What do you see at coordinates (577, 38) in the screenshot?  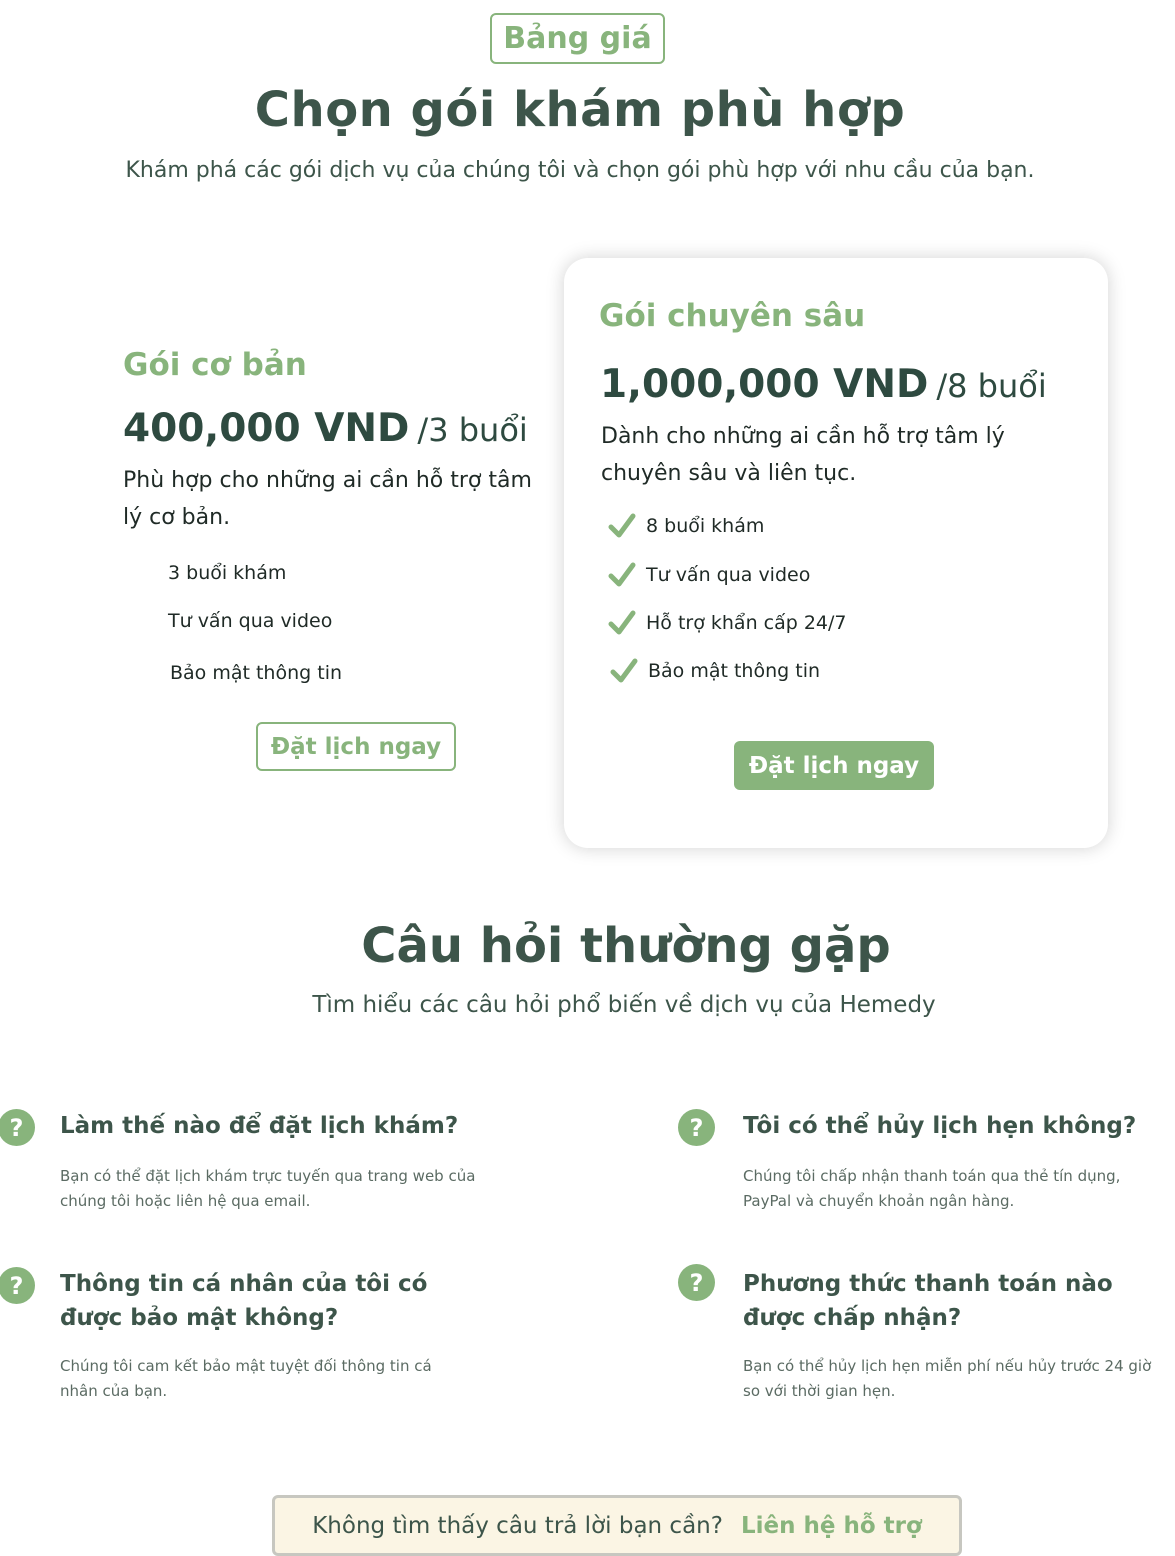 I see `pricing-badge: Bảng giá` at bounding box center [577, 38].